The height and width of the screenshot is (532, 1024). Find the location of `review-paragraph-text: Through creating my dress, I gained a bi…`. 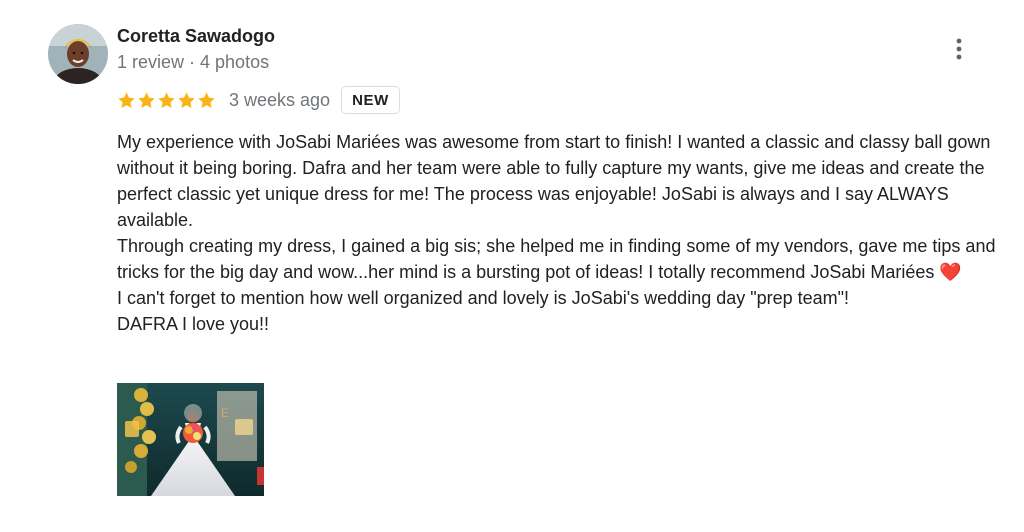

review-paragraph-text: Through creating my dress, I gained a bi… is located at coordinates (556, 259).